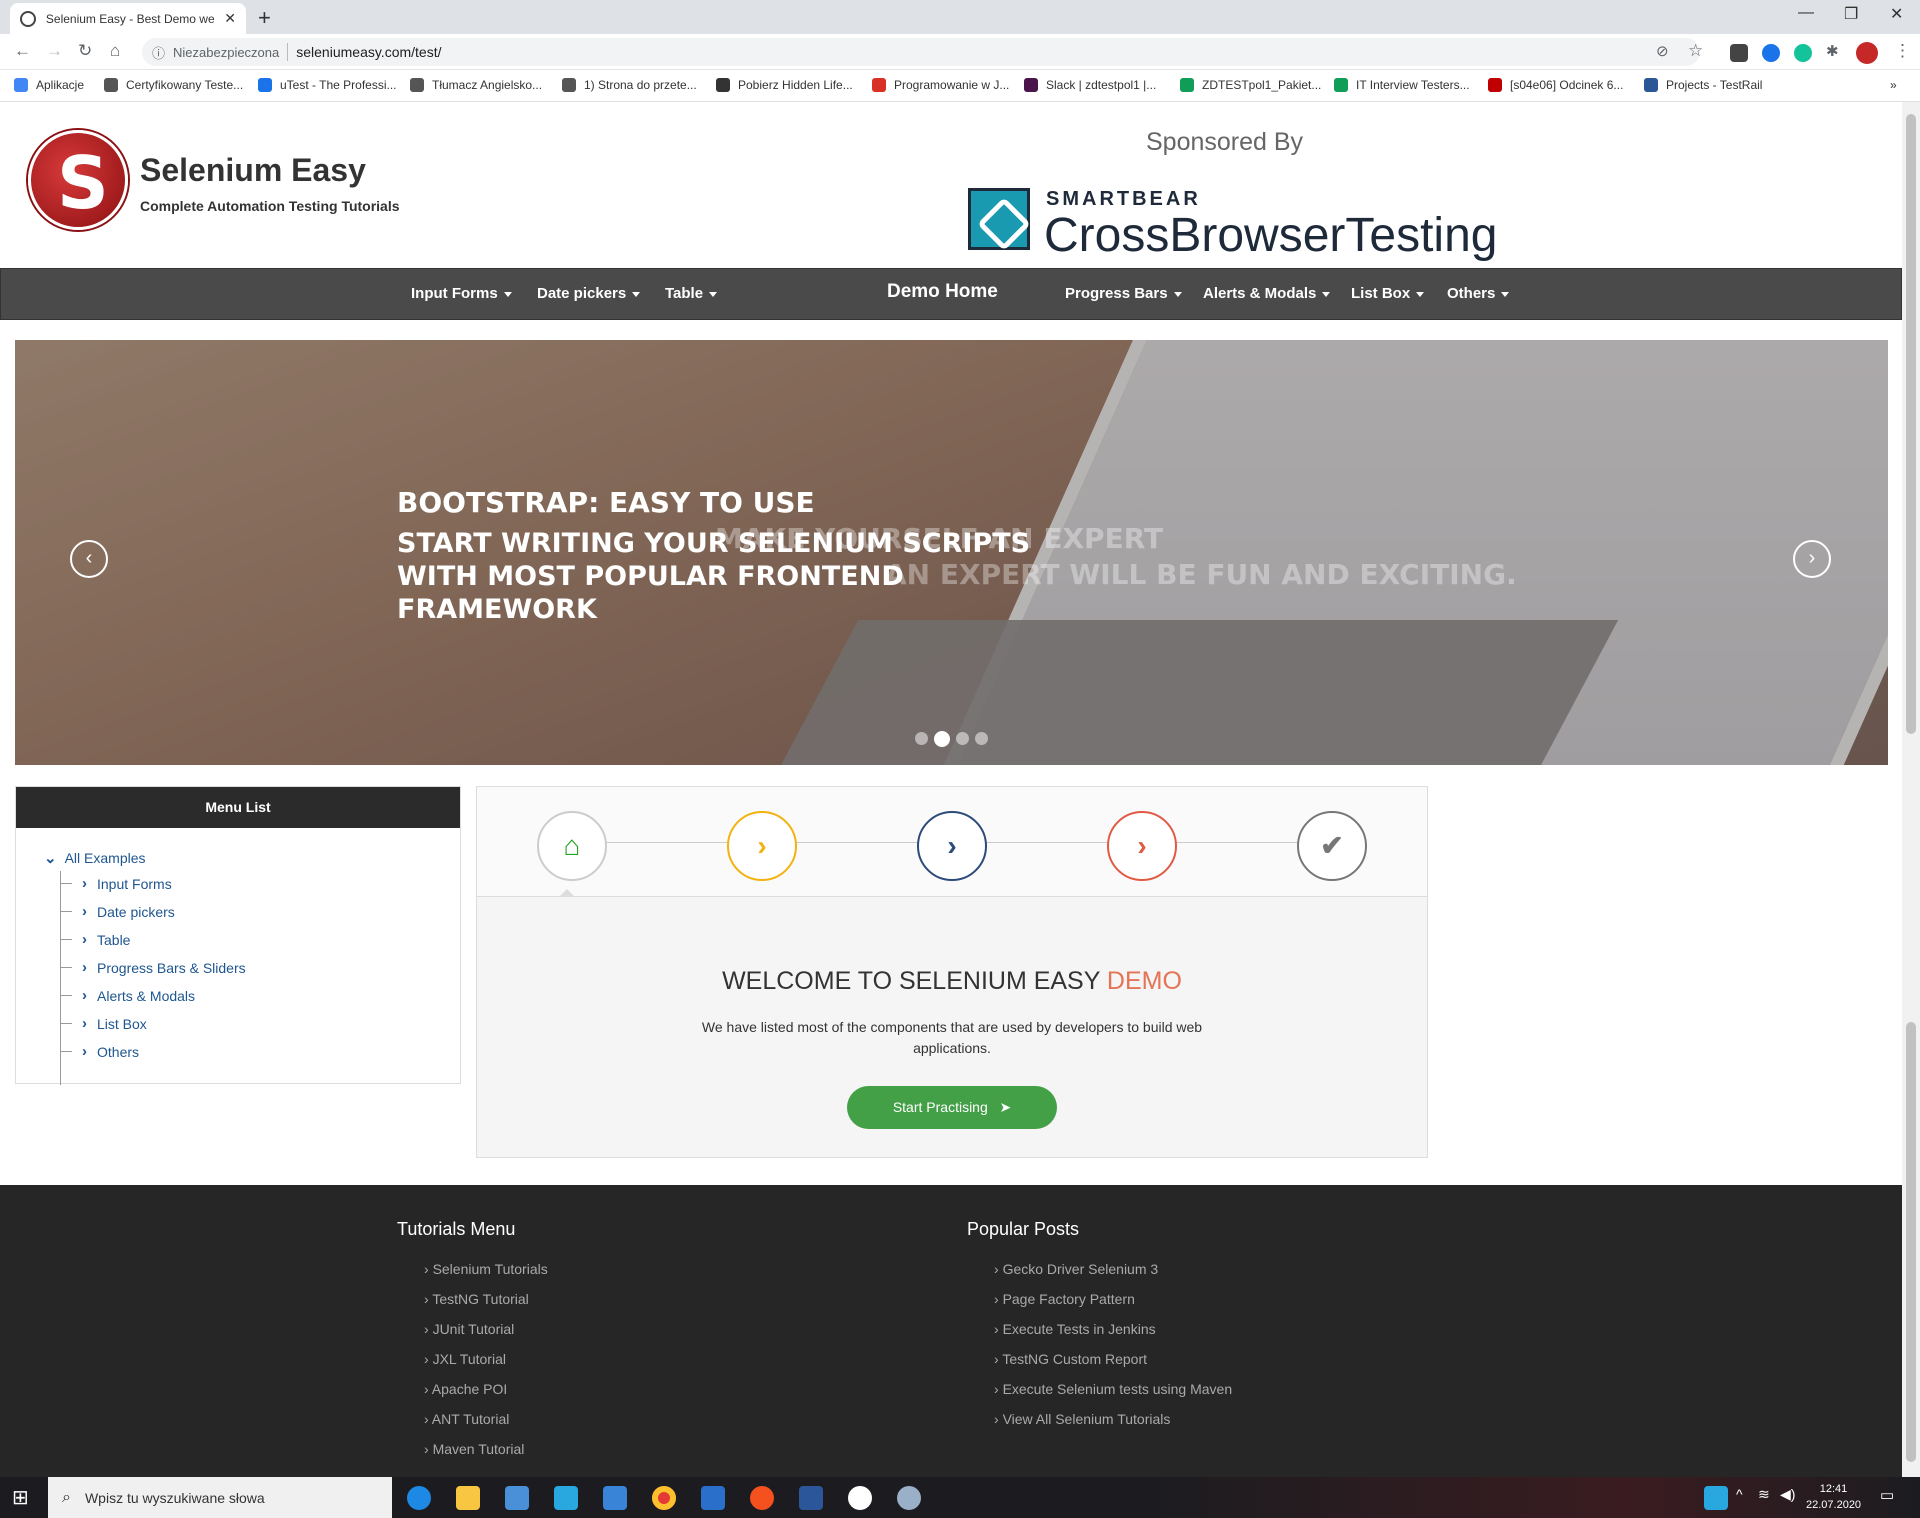 This screenshot has height=1518, width=1920. Describe the element at coordinates (465, 1359) in the screenshot. I see `footer-tutorial-link: › JXL Tutorial` at that location.